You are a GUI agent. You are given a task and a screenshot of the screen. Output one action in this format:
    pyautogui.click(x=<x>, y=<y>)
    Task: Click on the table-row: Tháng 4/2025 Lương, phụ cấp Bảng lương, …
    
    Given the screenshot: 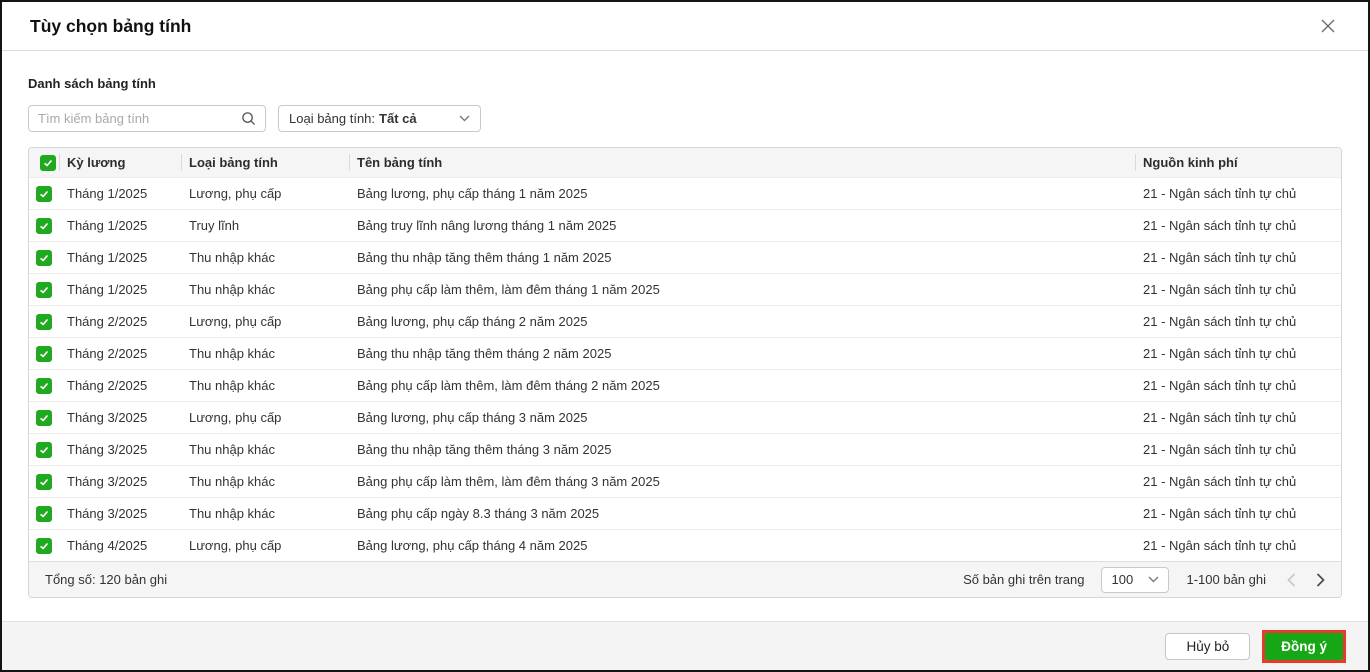 What is the action you would take?
    pyautogui.click(x=685, y=545)
    